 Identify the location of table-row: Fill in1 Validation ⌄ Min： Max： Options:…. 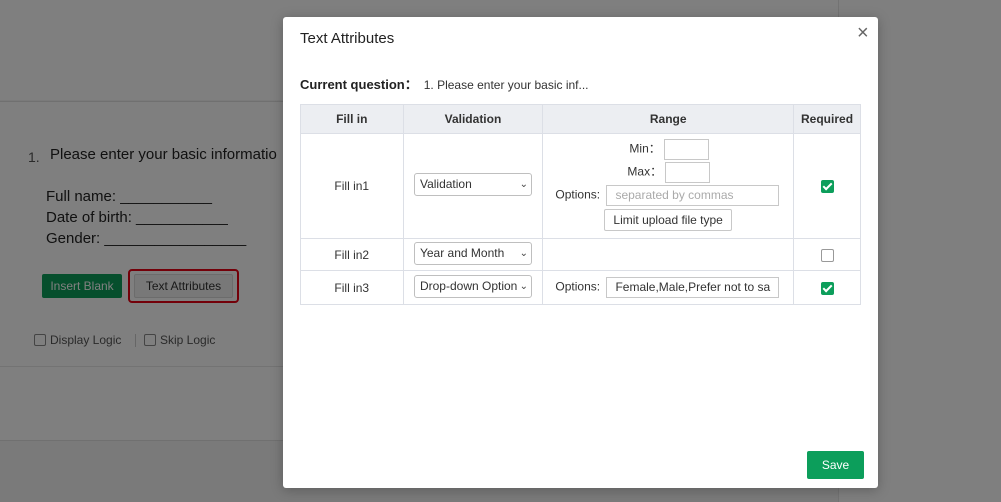
(580, 186).